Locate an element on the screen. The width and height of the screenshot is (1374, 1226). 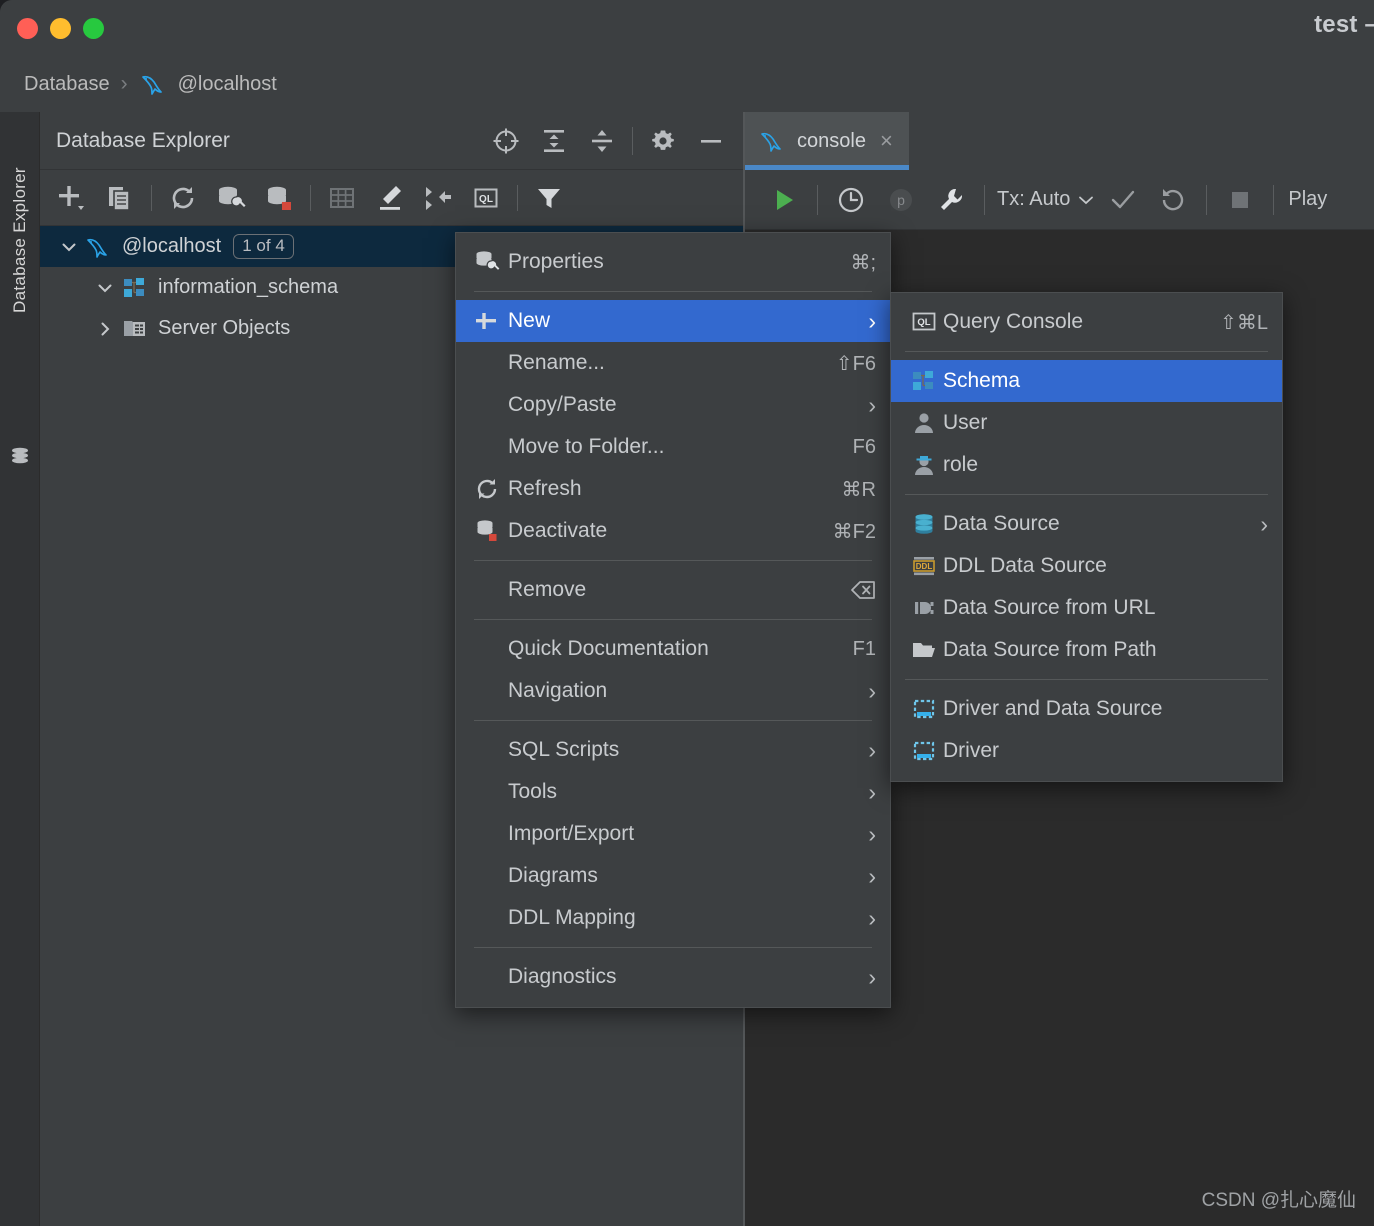
menu-item-shortcut: ⌘F2 is located at coordinates (854, 531).